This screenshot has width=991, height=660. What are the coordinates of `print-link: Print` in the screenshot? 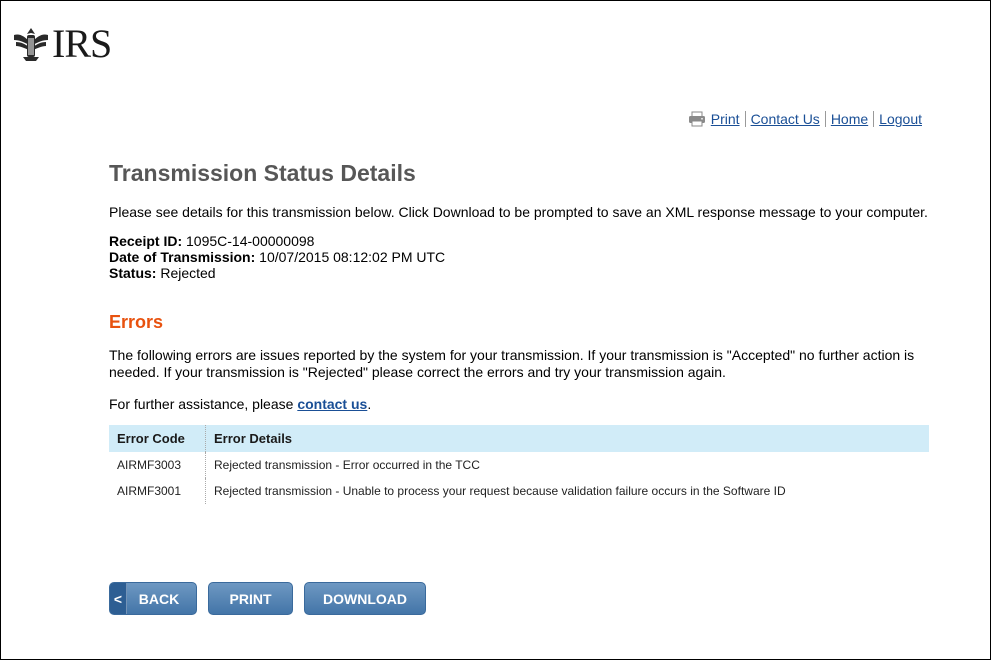 It's located at (725, 119).